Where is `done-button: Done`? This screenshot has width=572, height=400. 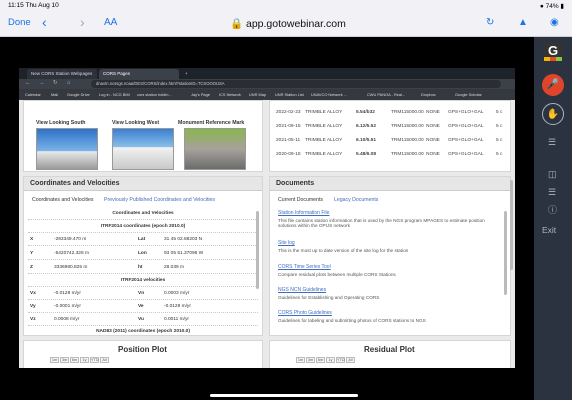 done-button: Done is located at coordinates (19, 22).